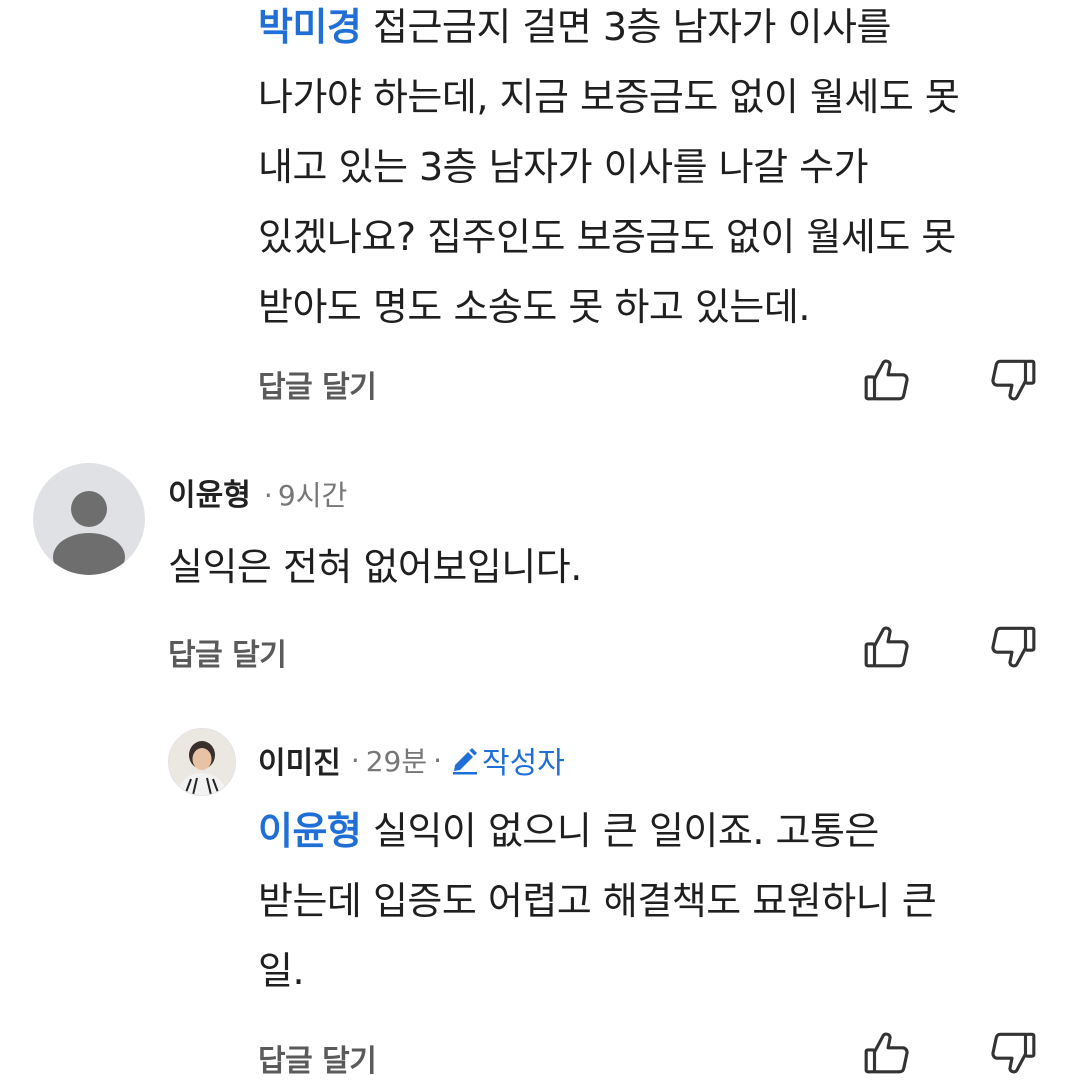 This screenshot has width=1080, height=1080. Describe the element at coordinates (209, 495) in the screenshot. I see `author-name: 이윤형` at that location.